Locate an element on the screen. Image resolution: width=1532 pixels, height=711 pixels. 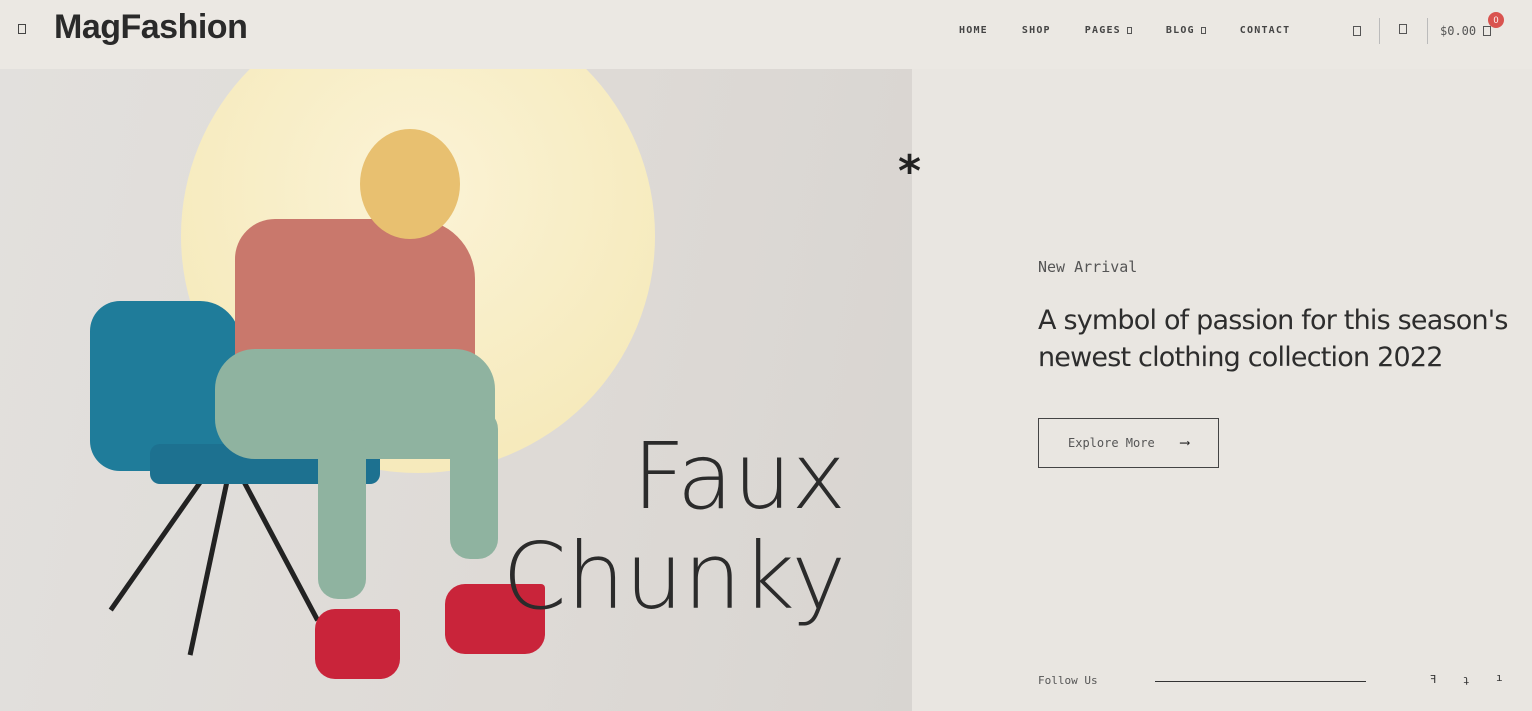
divider-line is located at coordinates (1260, 681).